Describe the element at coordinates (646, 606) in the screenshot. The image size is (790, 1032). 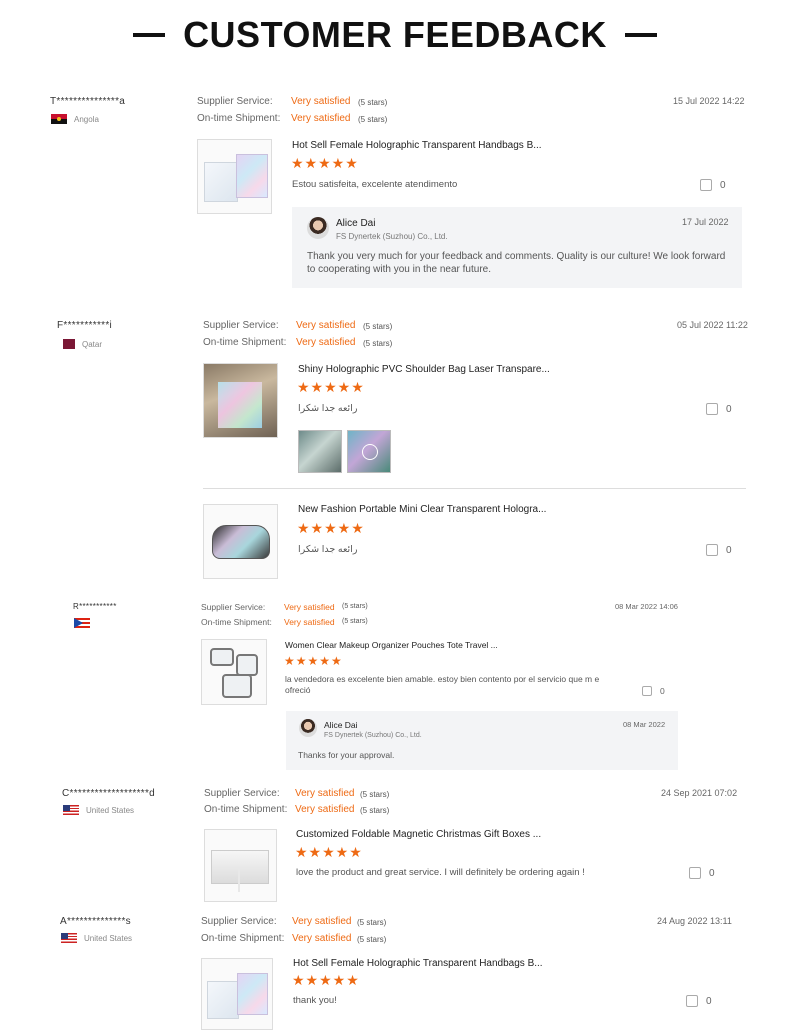
I see `review-date: 08 Mar 2022 14:06` at that location.